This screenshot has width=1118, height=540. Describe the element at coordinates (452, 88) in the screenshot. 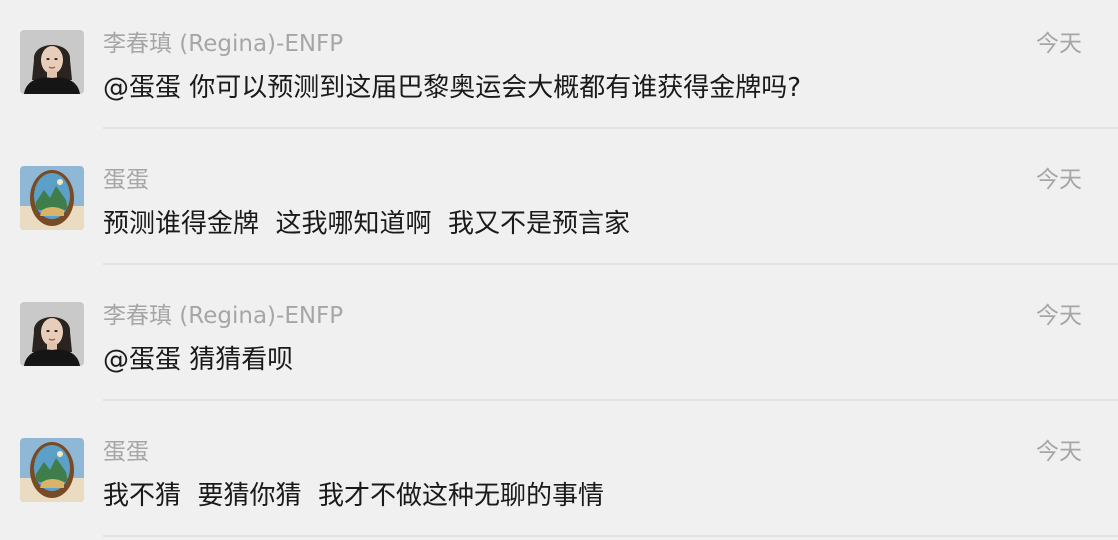

I see `message-text: @蛋蛋 你可以预测到这届巴黎奥运会大概都有谁获得金牌吗?` at that location.